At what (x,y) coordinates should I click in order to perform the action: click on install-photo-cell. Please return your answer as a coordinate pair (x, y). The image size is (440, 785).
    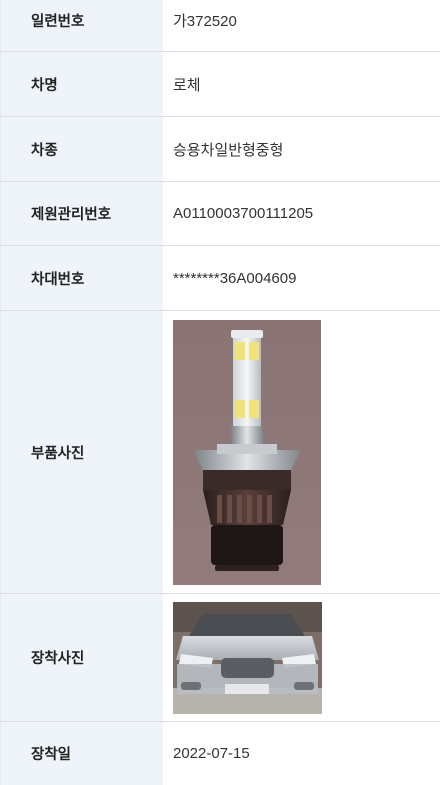
    Looking at the image, I should click on (301, 657).